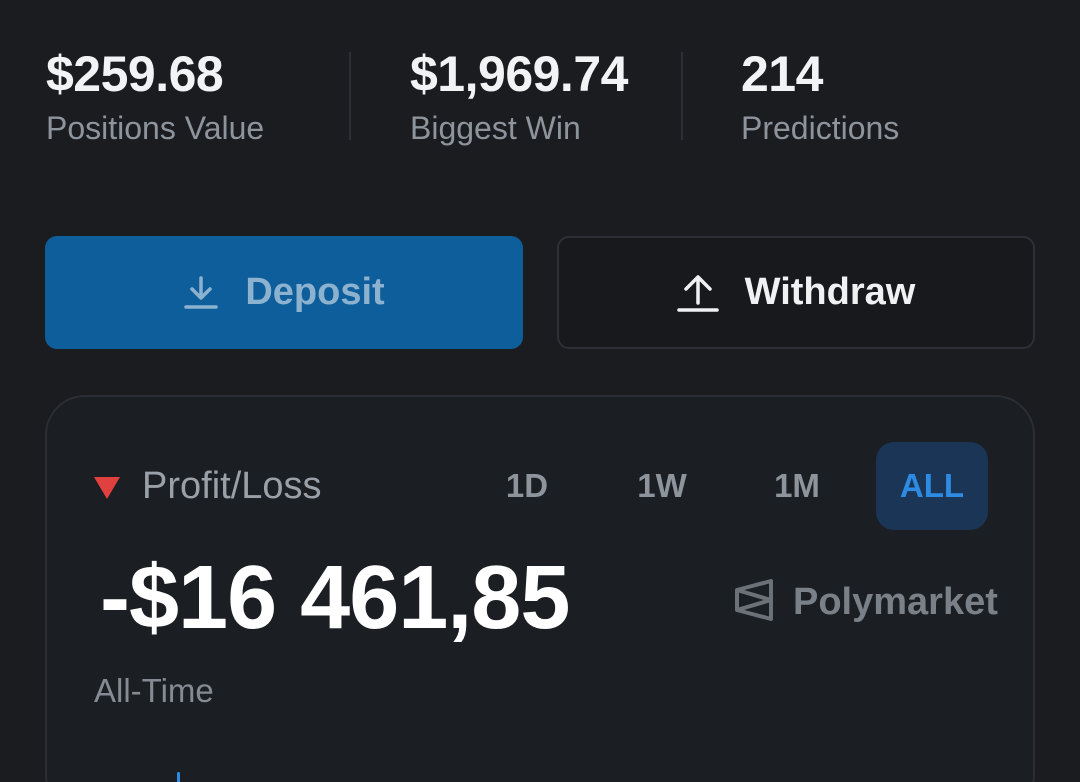 Image resolution: width=1080 pixels, height=782 pixels. What do you see at coordinates (335, 598) in the screenshot?
I see `profit-loss-value: -$16 461,85` at bounding box center [335, 598].